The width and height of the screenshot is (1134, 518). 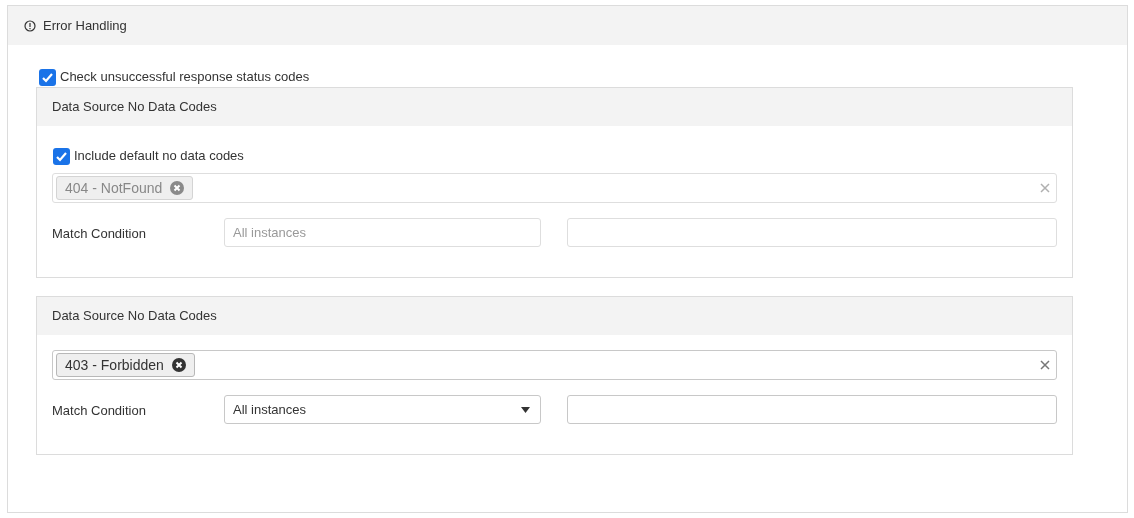 What do you see at coordinates (525, 409) in the screenshot?
I see `caret-icon` at bounding box center [525, 409].